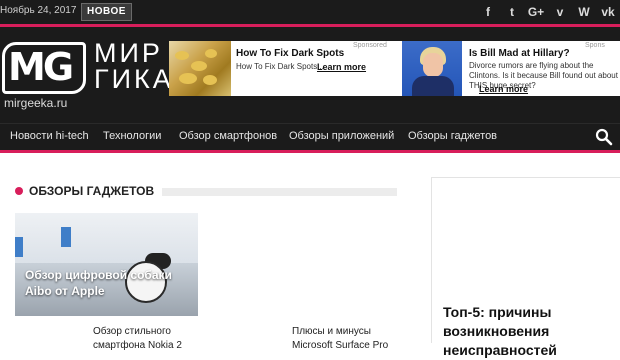  Describe the element at coordinates (347, 339) in the screenshot. I see `post-title-2: Плюсы и минусы Microsoft Surface Pro` at that location.